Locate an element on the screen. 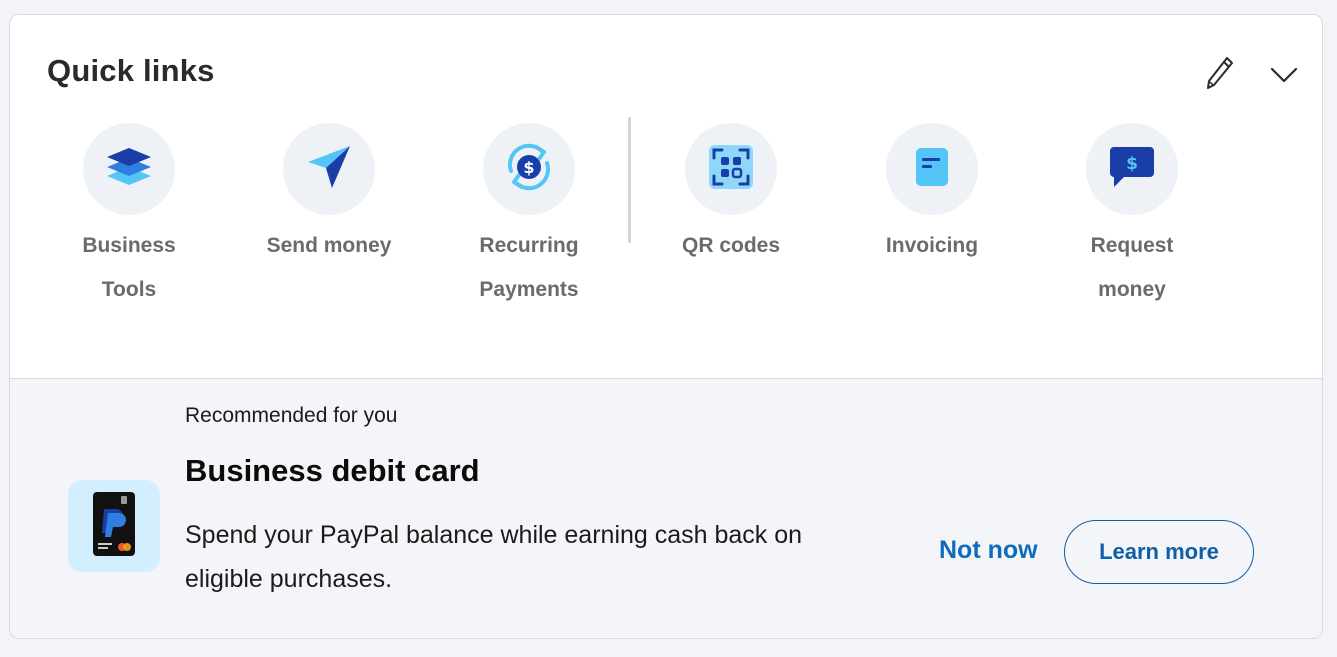 The image size is (1337, 657). paypal-debit-card-icon is located at coordinates (114, 526).